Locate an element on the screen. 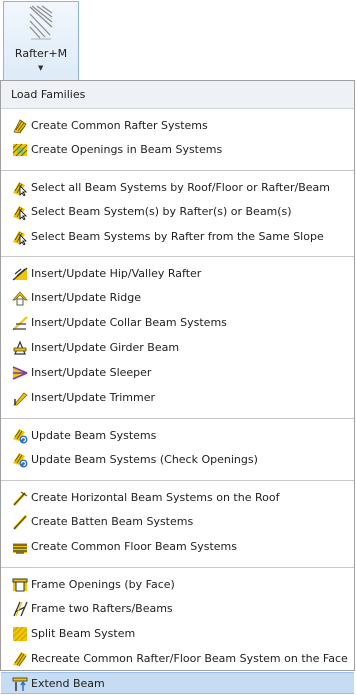 The image size is (356, 695). menu-item-label: Update Beam Systems is located at coordinates (94, 435).